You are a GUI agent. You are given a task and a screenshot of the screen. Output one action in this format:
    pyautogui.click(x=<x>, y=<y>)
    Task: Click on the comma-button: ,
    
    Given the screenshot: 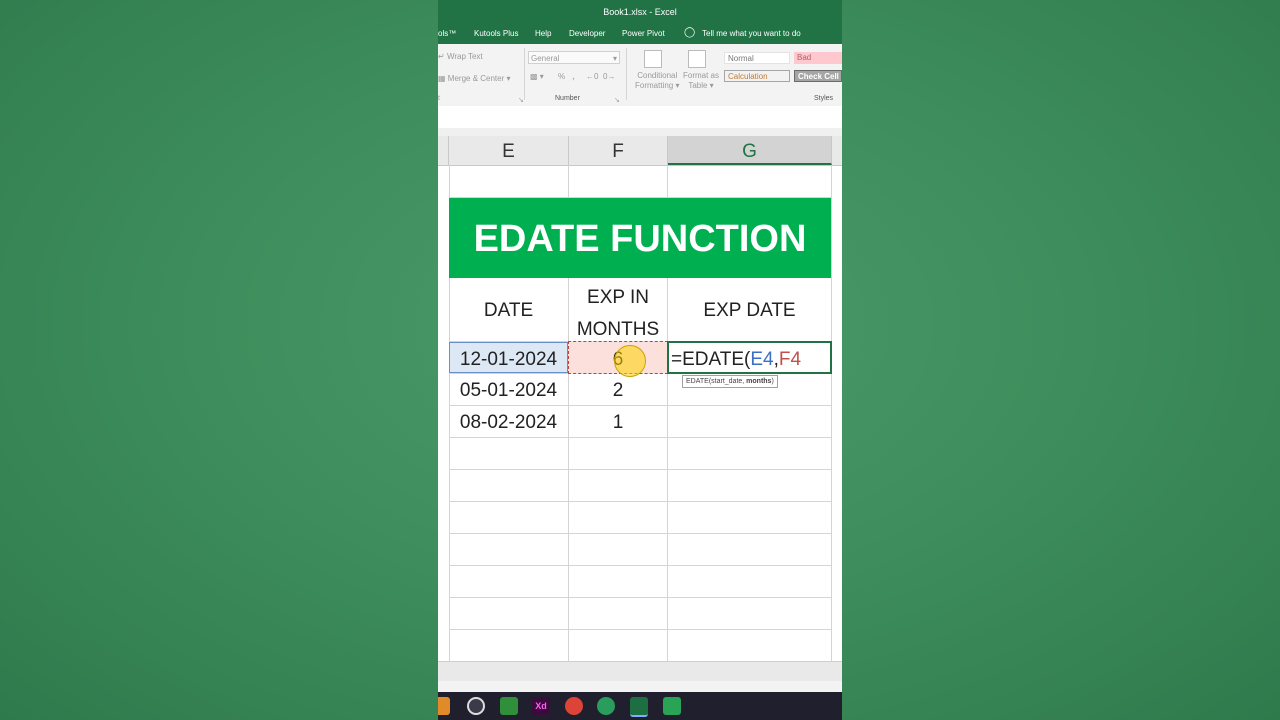 What is the action you would take?
    pyautogui.click(x=573, y=76)
    